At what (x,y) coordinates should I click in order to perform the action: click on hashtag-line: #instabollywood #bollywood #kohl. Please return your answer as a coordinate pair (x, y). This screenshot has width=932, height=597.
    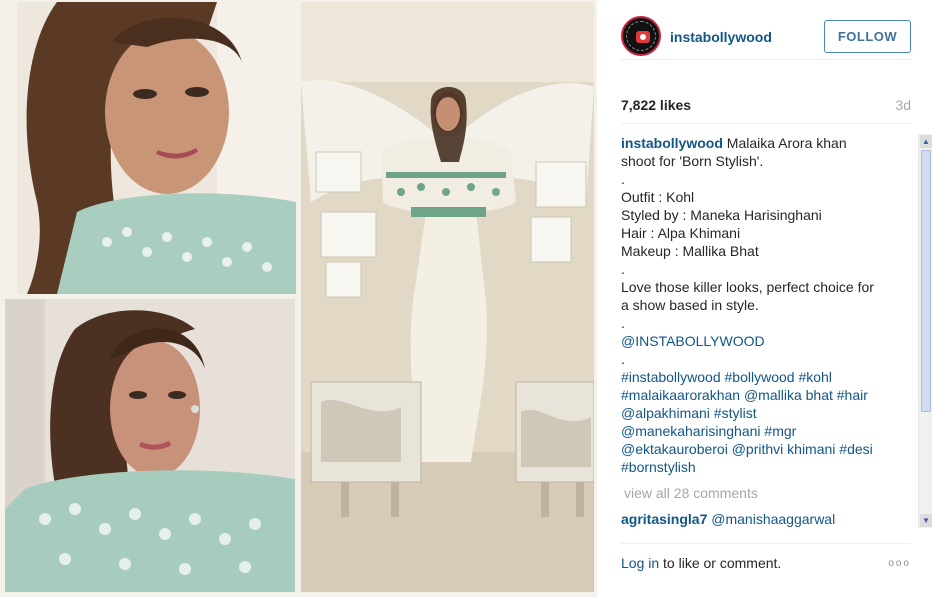
    Looking at the image, I should click on (767, 377).